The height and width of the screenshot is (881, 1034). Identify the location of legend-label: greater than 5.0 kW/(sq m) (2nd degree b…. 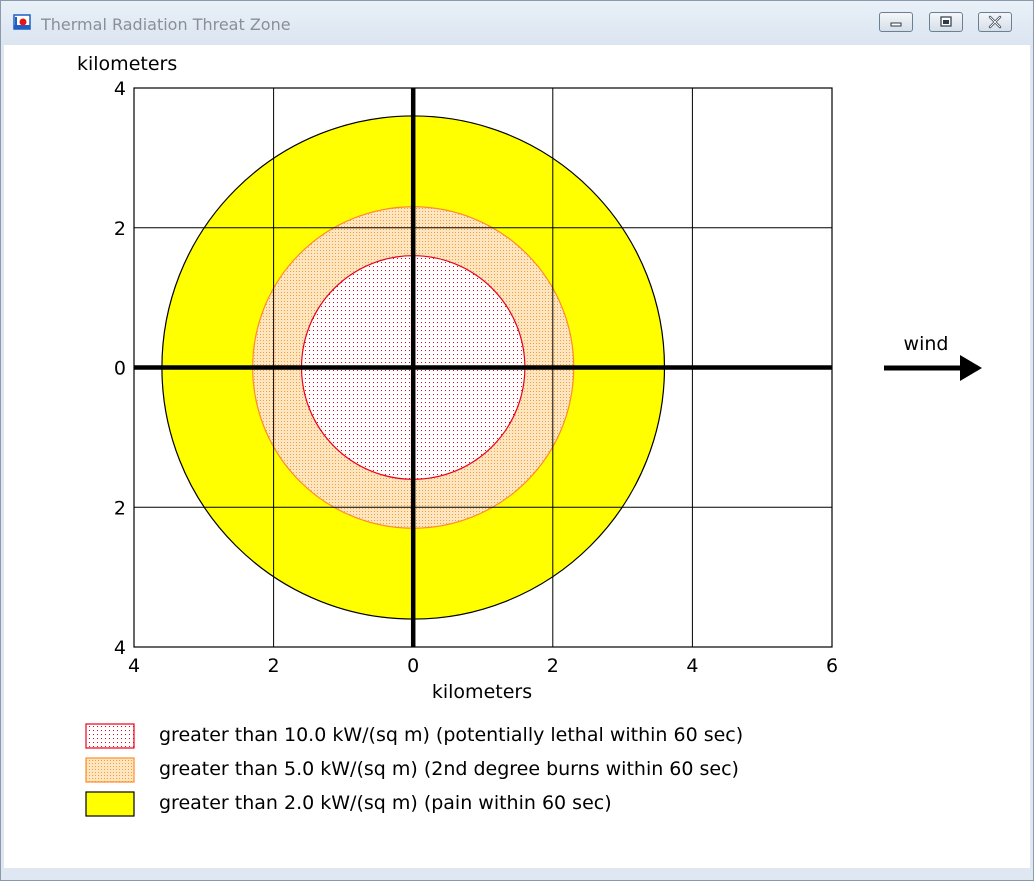
(449, 769).